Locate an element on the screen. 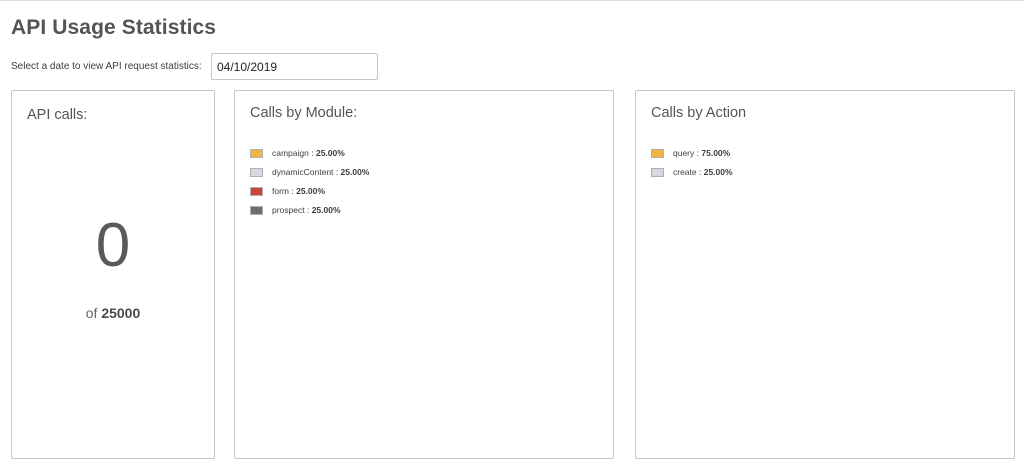 The image size is (1024, 474). api-calls-count: 0 is located at coordinates (113, 245).